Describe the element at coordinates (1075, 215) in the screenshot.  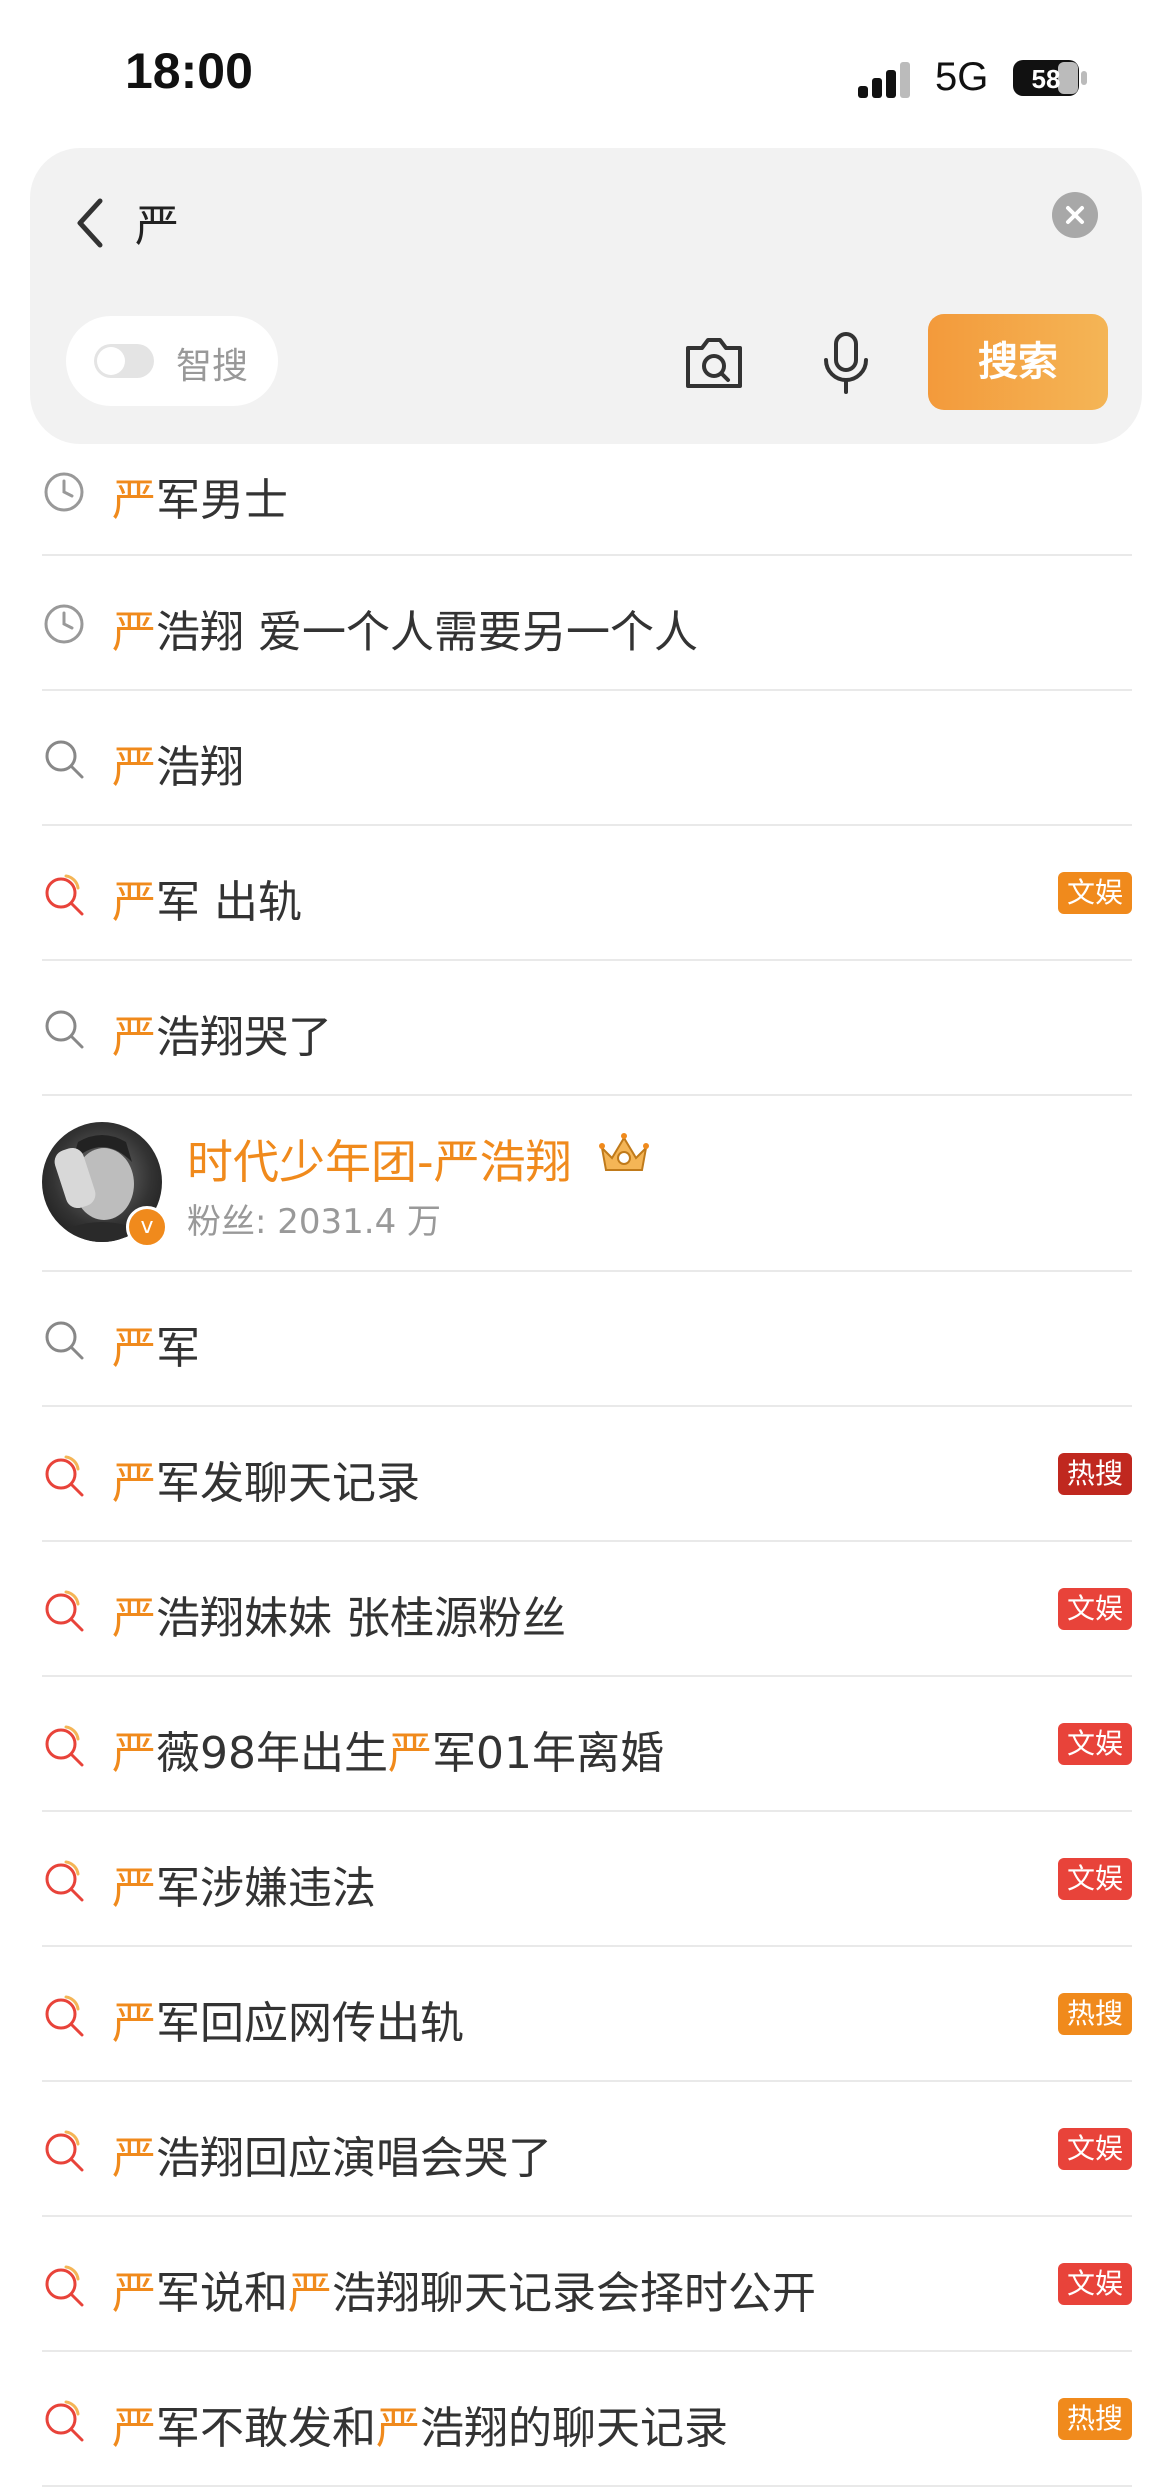
I see `clear-icon` at that location.